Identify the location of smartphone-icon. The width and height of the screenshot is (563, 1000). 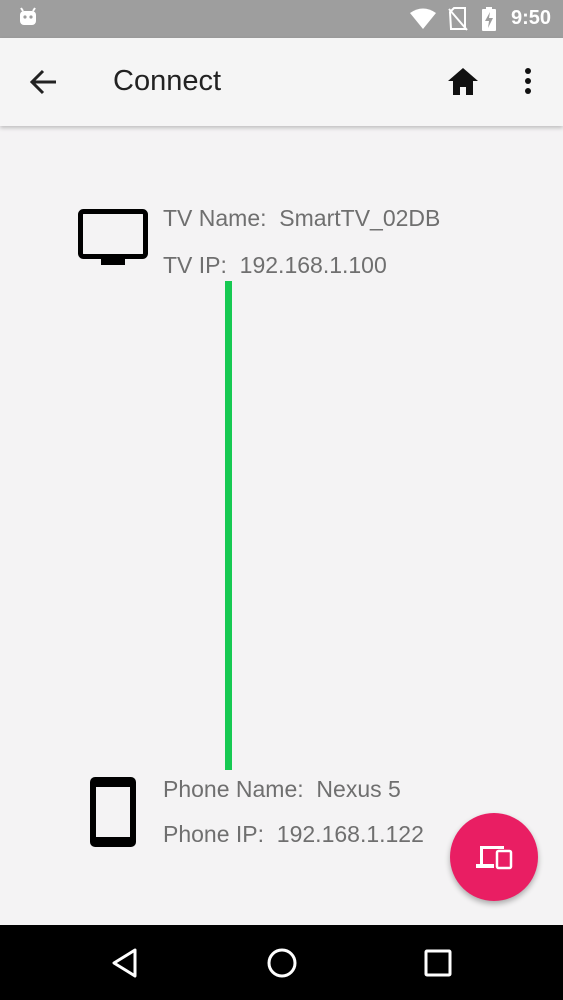
(113, 814).